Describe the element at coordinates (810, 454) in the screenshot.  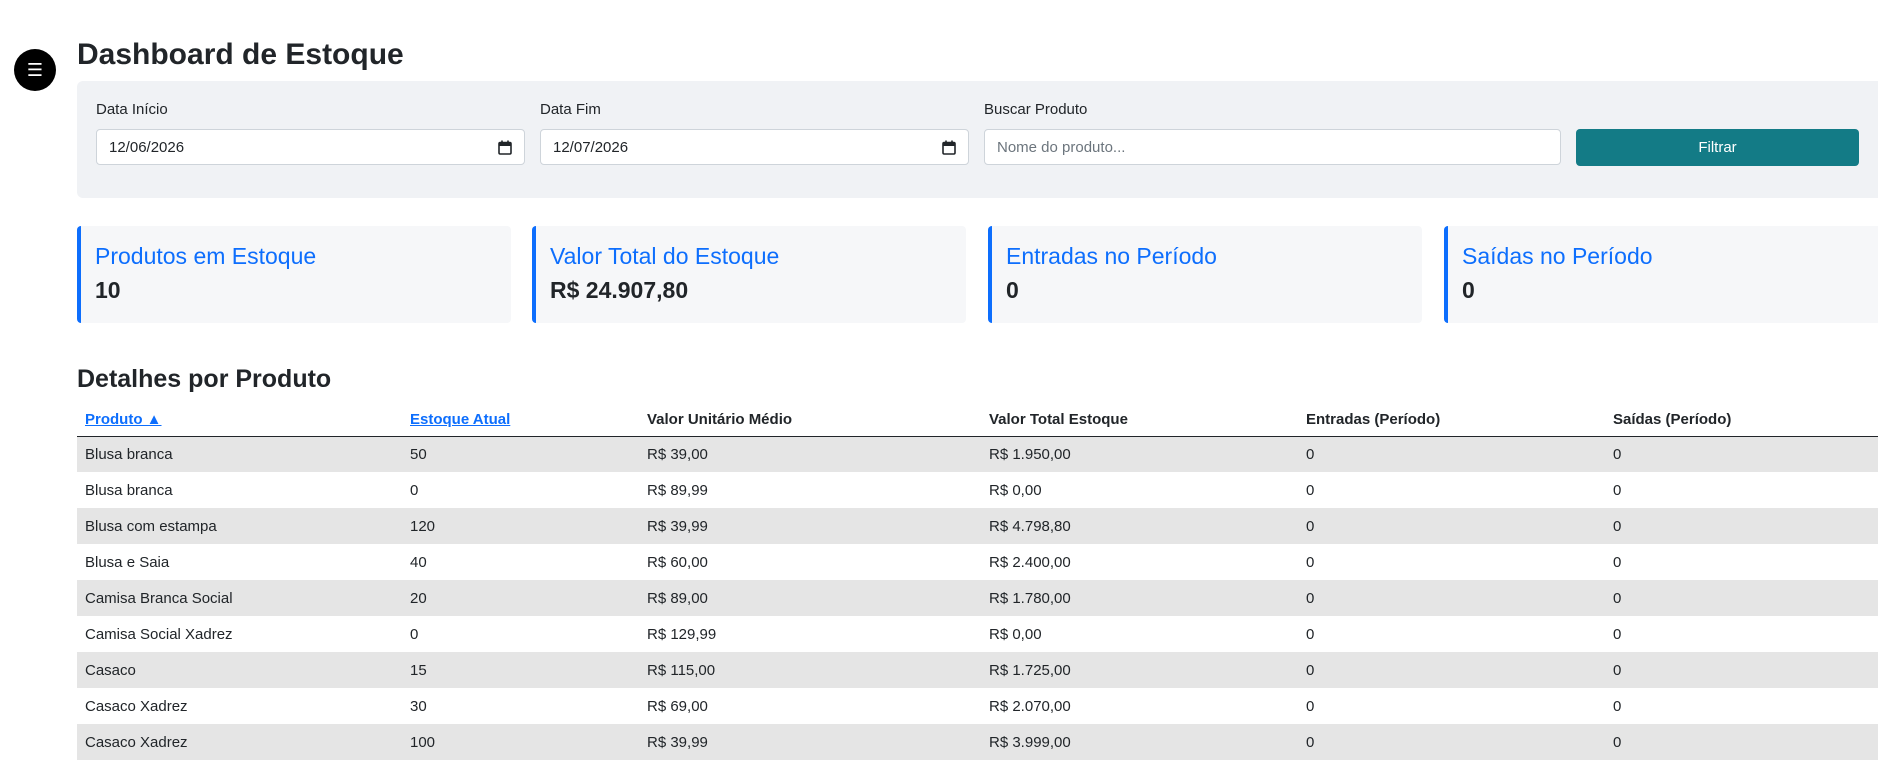
I see `cell-valor-unitario: R$ 39,00` at that location.